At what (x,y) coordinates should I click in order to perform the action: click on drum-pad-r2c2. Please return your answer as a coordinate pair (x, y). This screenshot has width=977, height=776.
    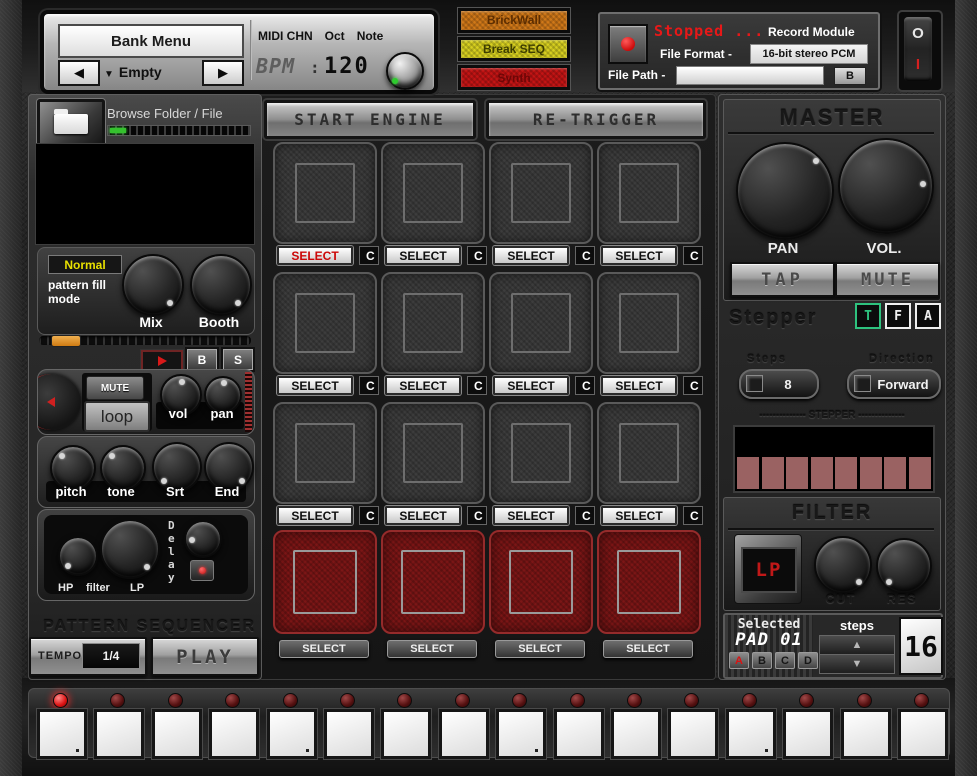
    Looking at the image, I should click on (433, 323).